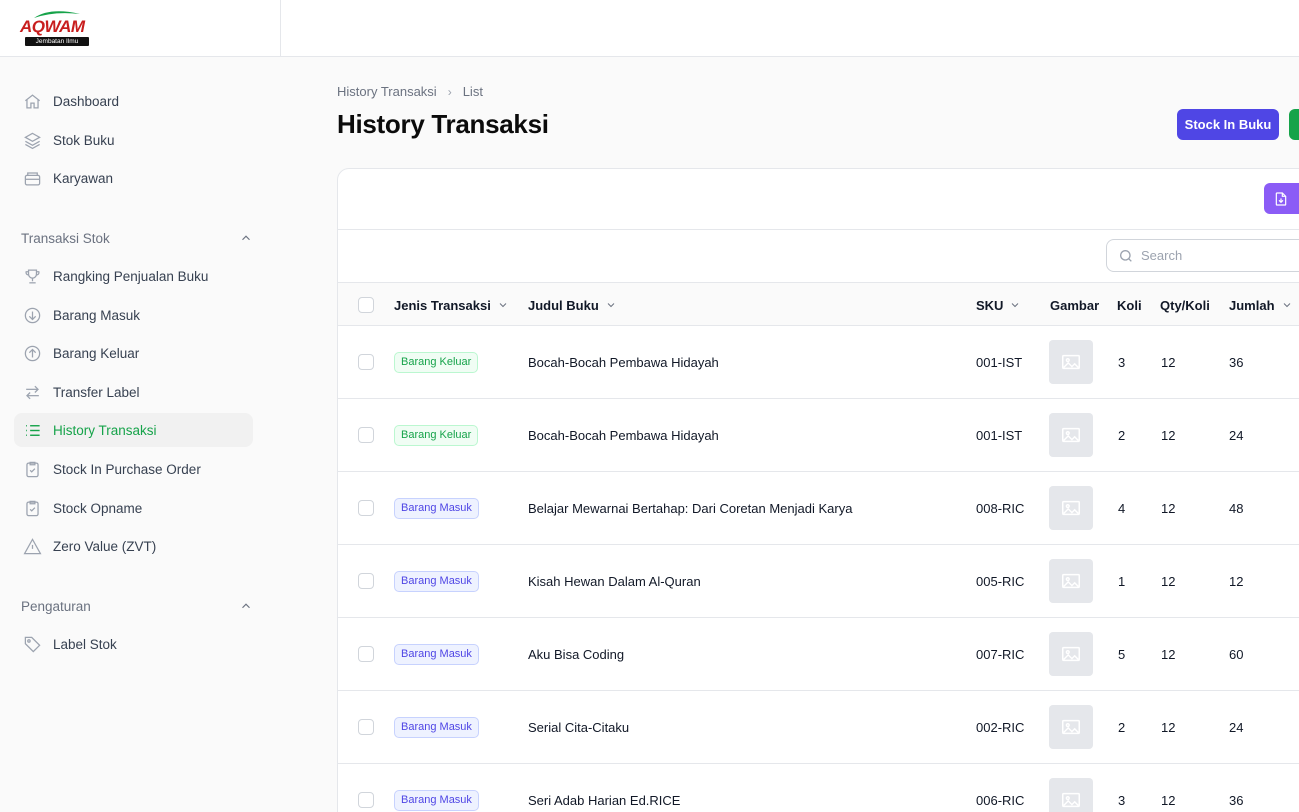  I want to click on koli-cell: 4, so click(1122, 508).